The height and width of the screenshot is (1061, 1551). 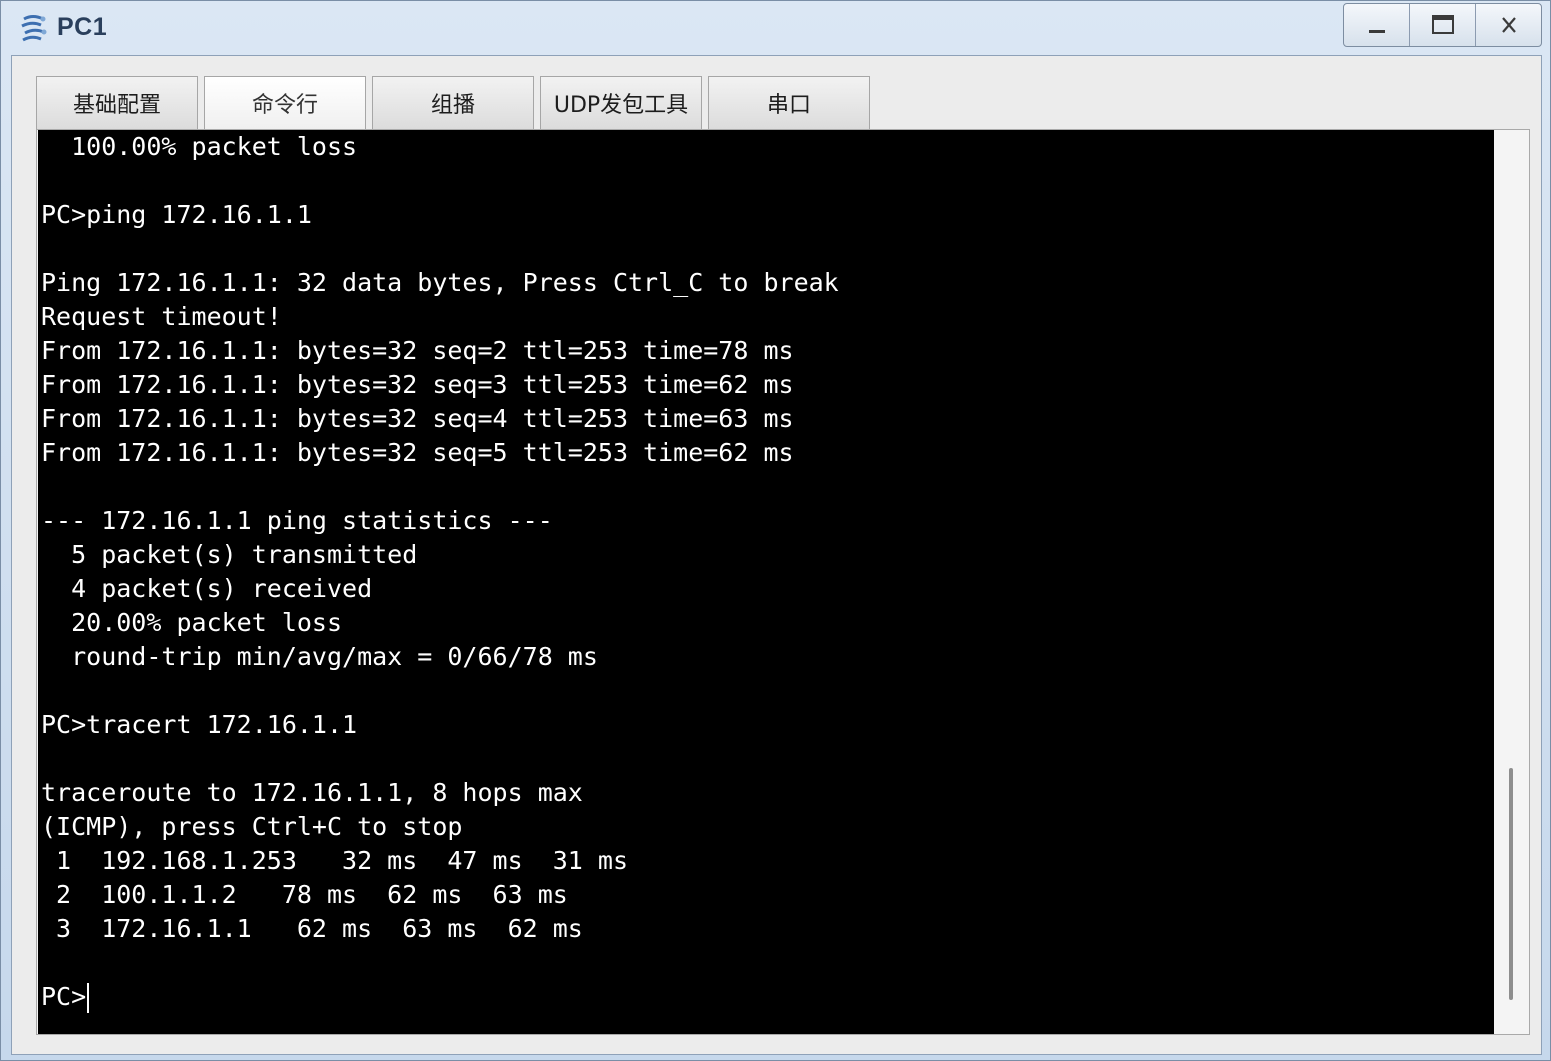 I want to click on minimize-icon, so click(x=1376, y=31).